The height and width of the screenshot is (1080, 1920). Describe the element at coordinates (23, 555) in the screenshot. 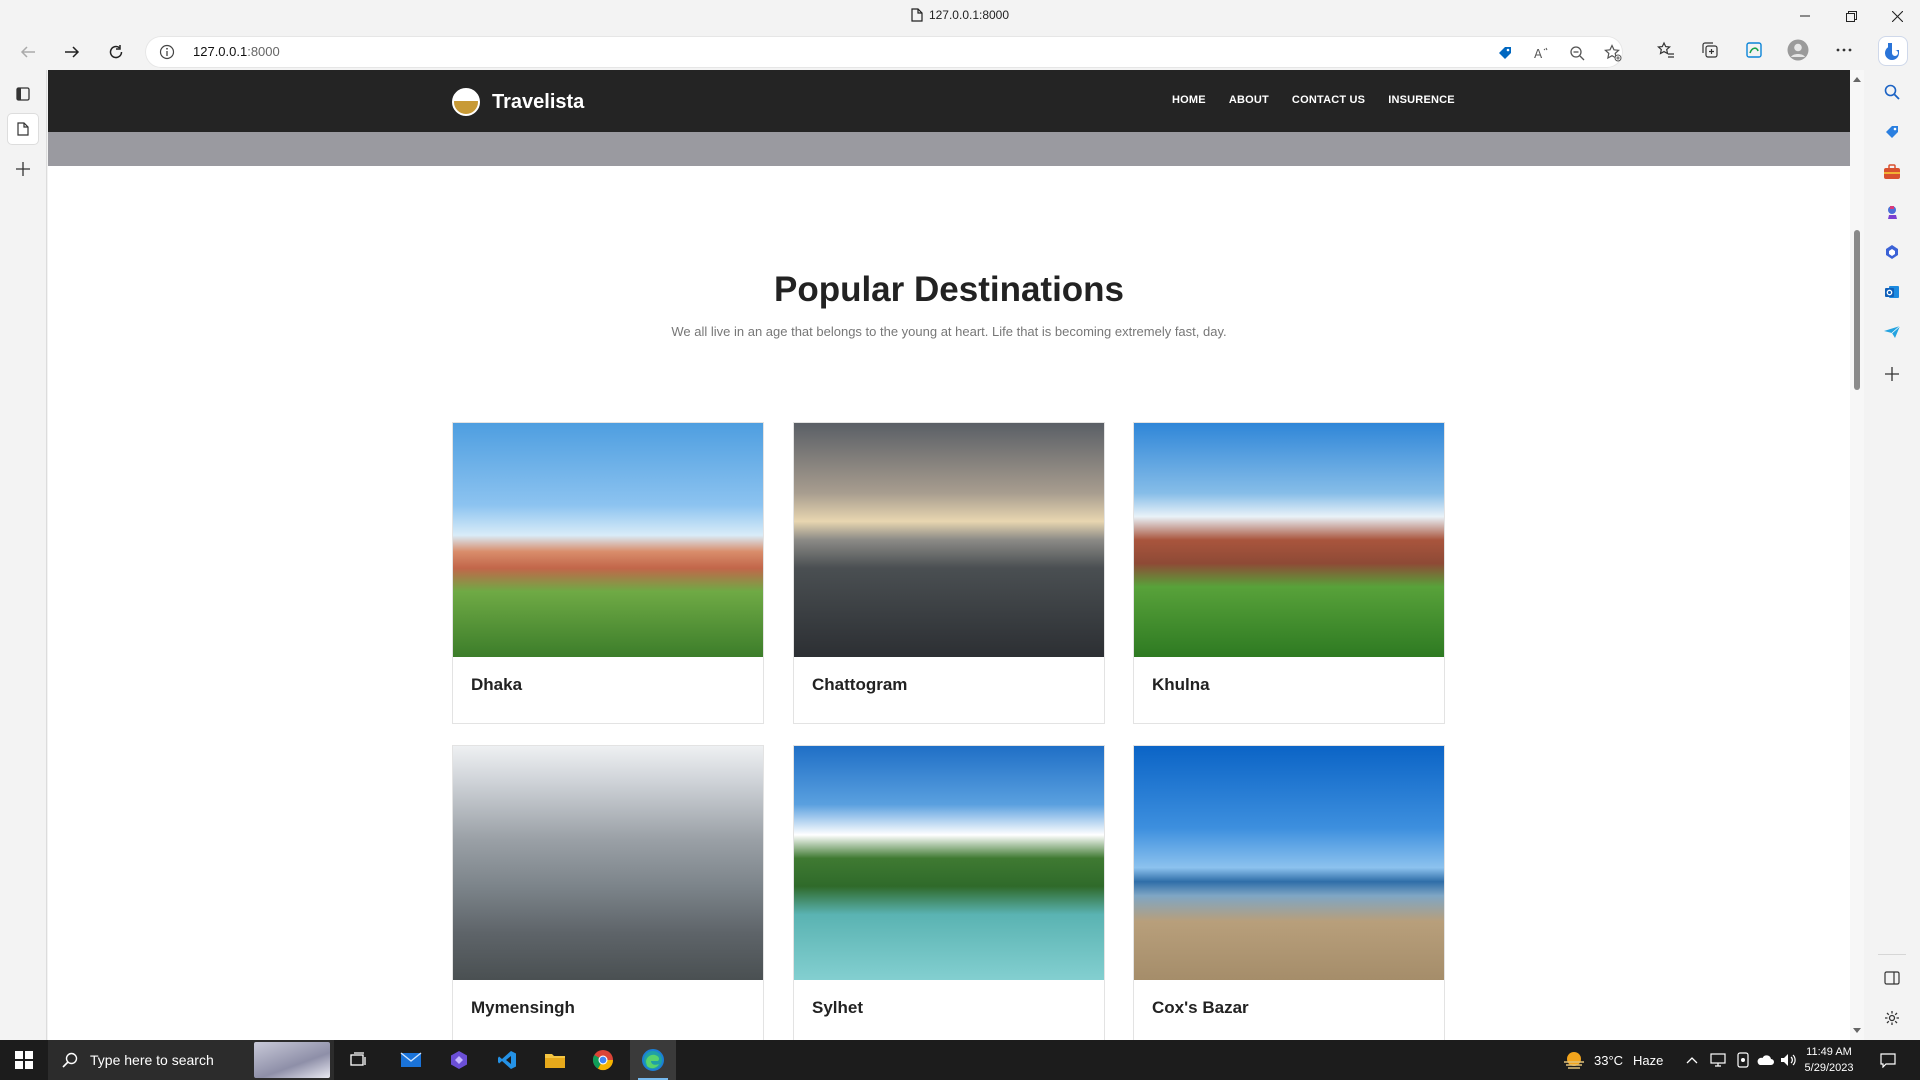

I see `vertical-tab-strip` at that location.